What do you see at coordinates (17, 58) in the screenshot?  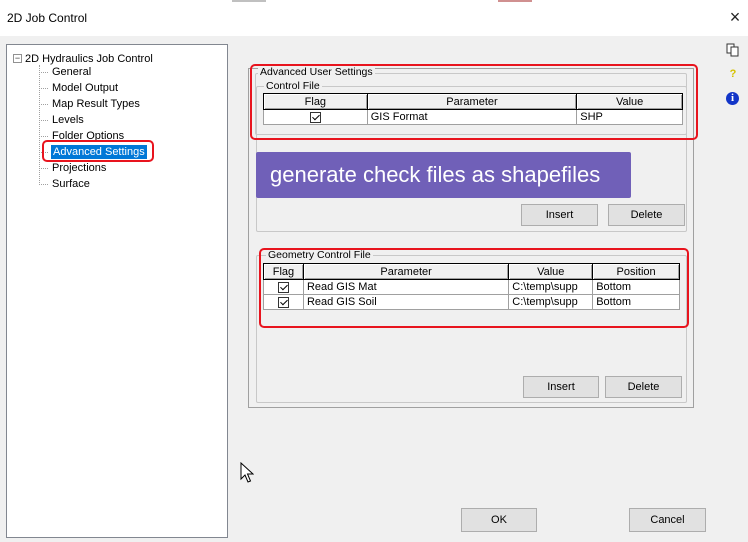 I see `collapse-icon: −` at bounding box center [17, 58].